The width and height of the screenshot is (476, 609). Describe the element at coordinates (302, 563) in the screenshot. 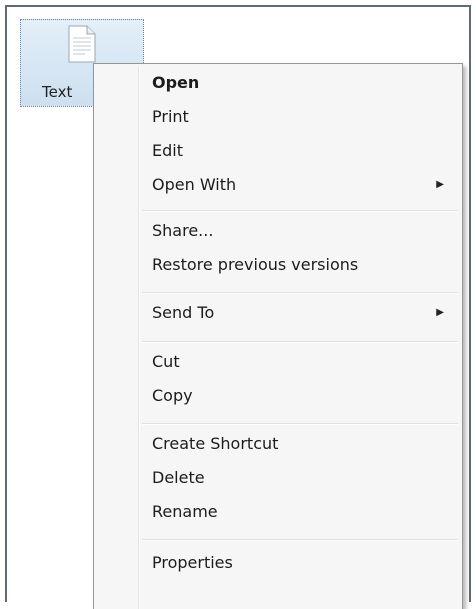

I see `menu-item-properties: Properties` at that location.